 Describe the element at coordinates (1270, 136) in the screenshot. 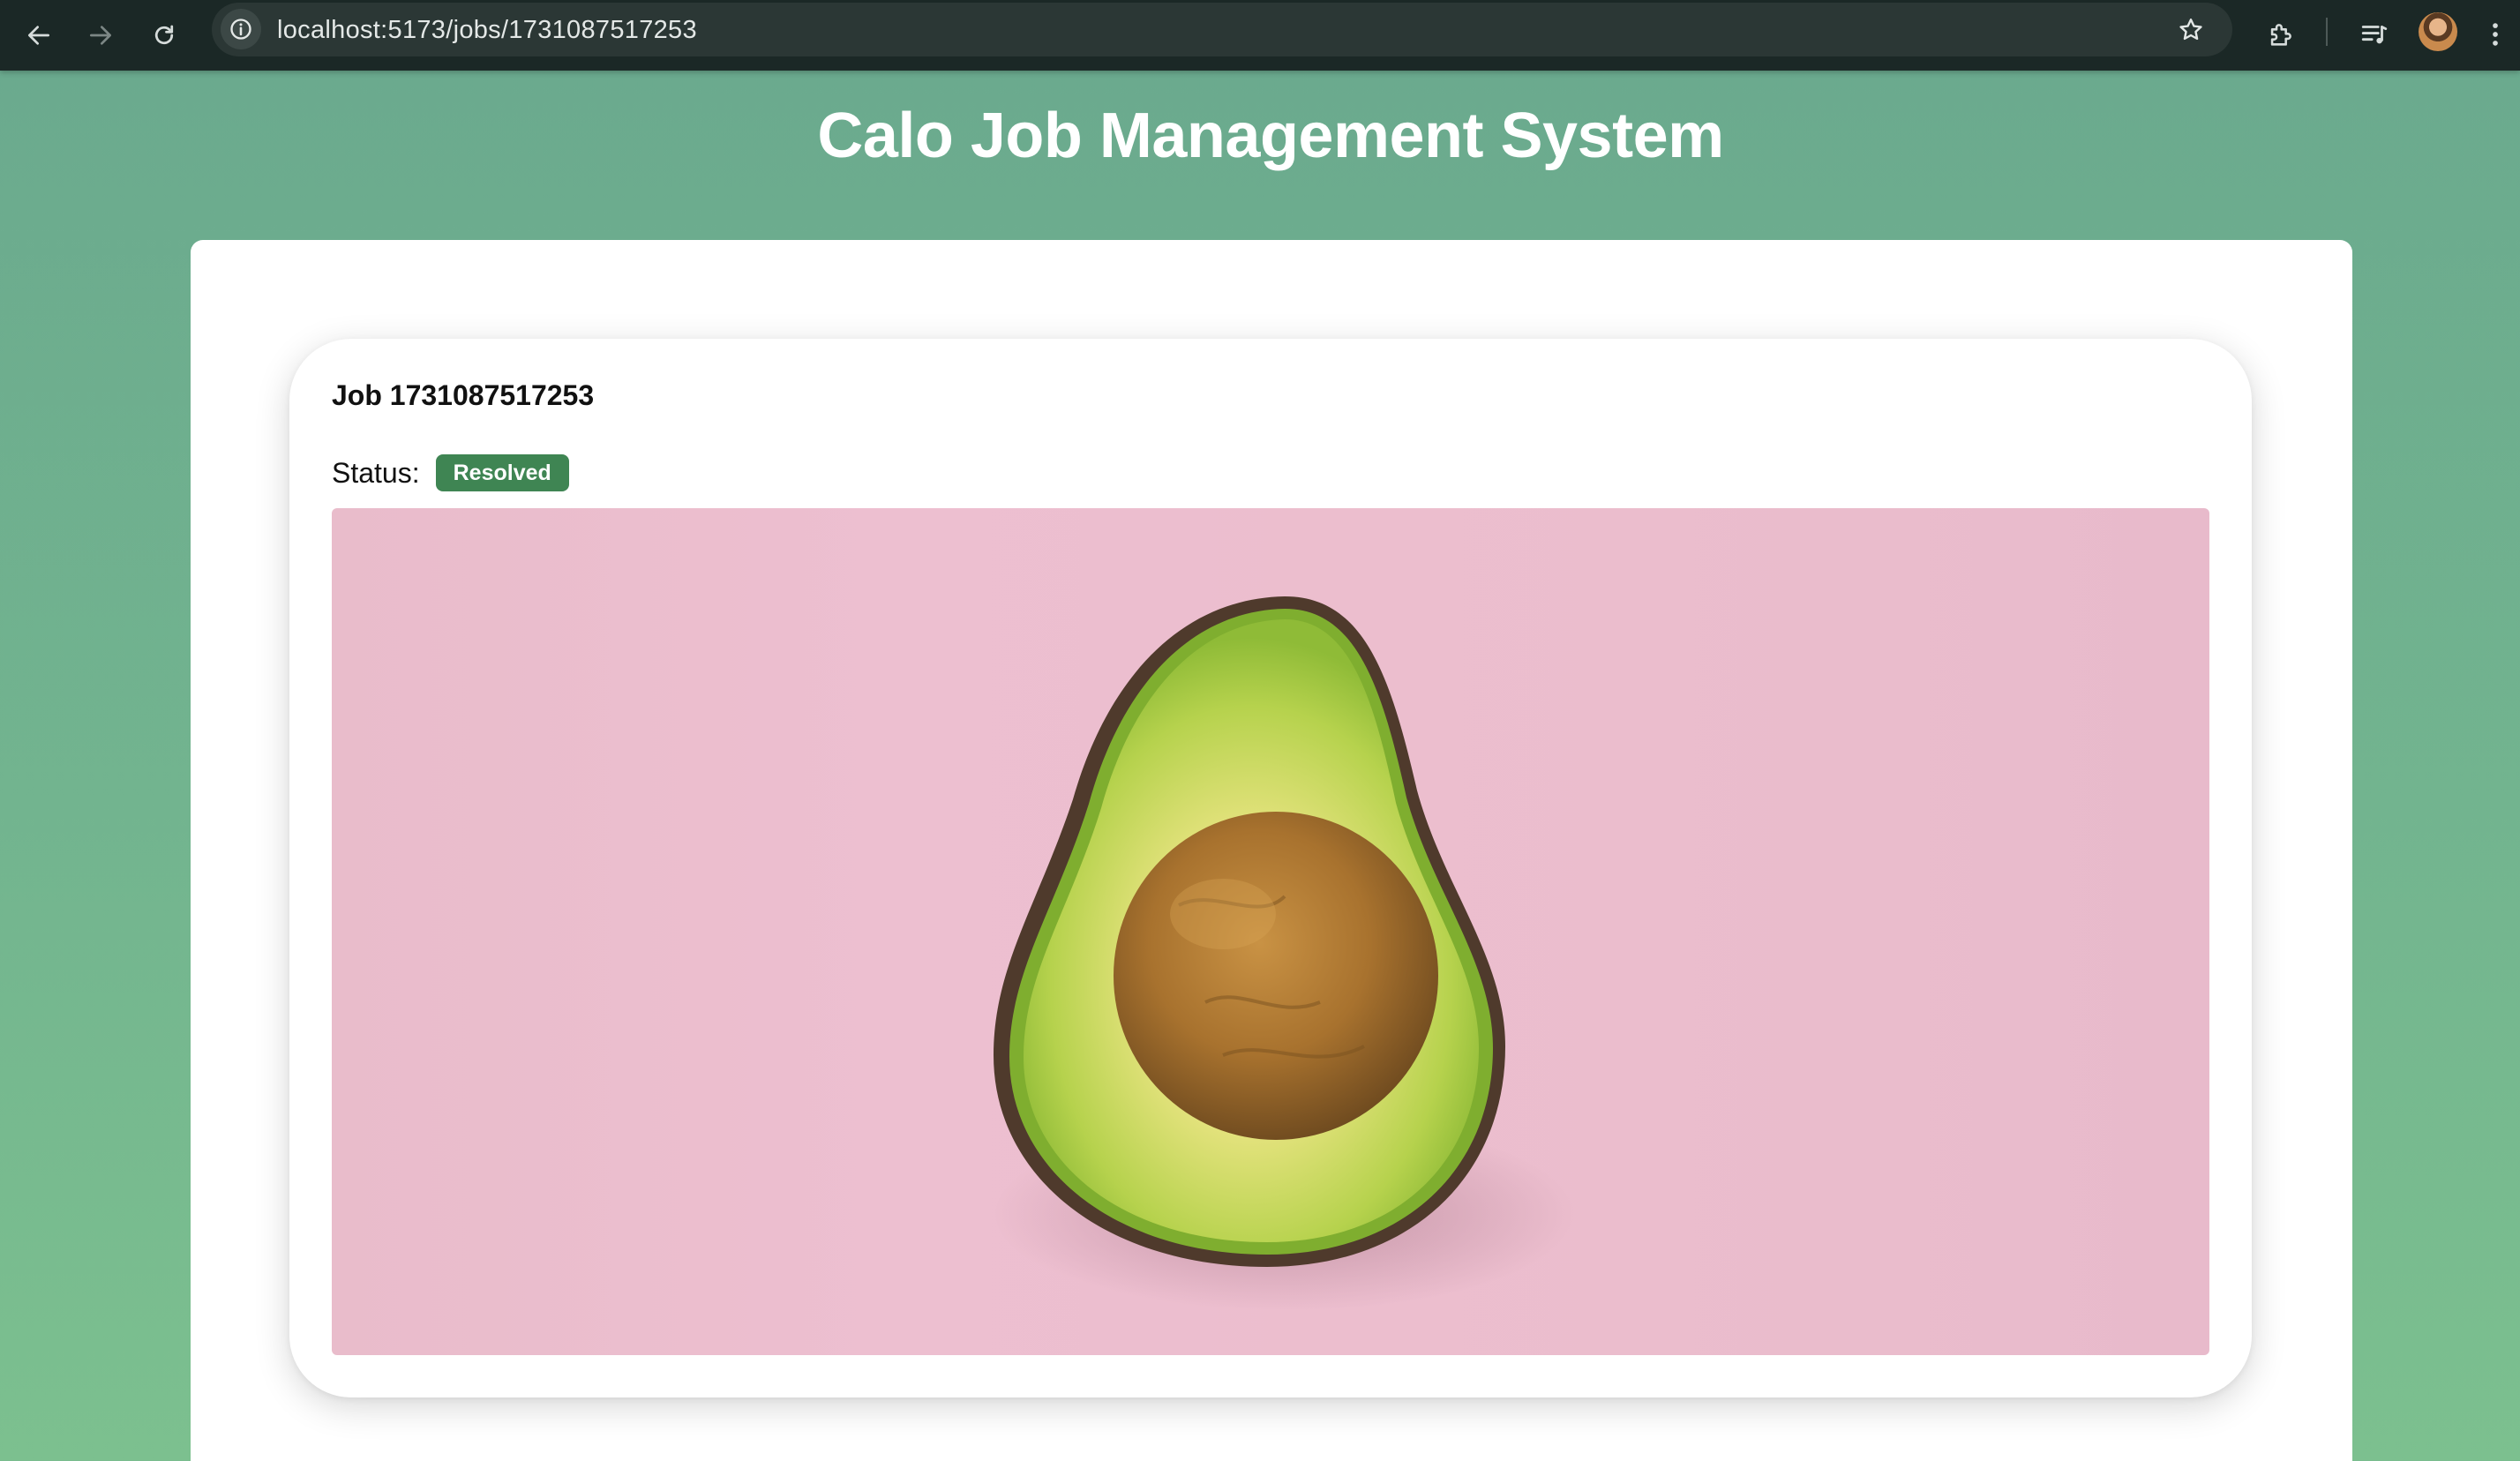

I see `page-title: Calo Job Management System` at that location.